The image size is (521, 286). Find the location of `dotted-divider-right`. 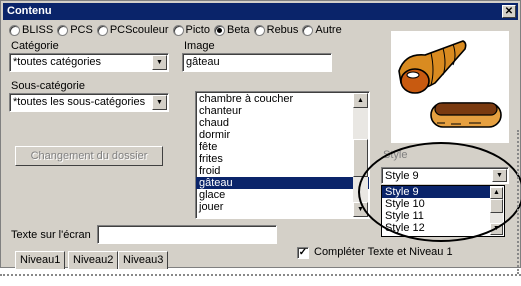

dotted-divider-right is located at coordinates (518, 202).